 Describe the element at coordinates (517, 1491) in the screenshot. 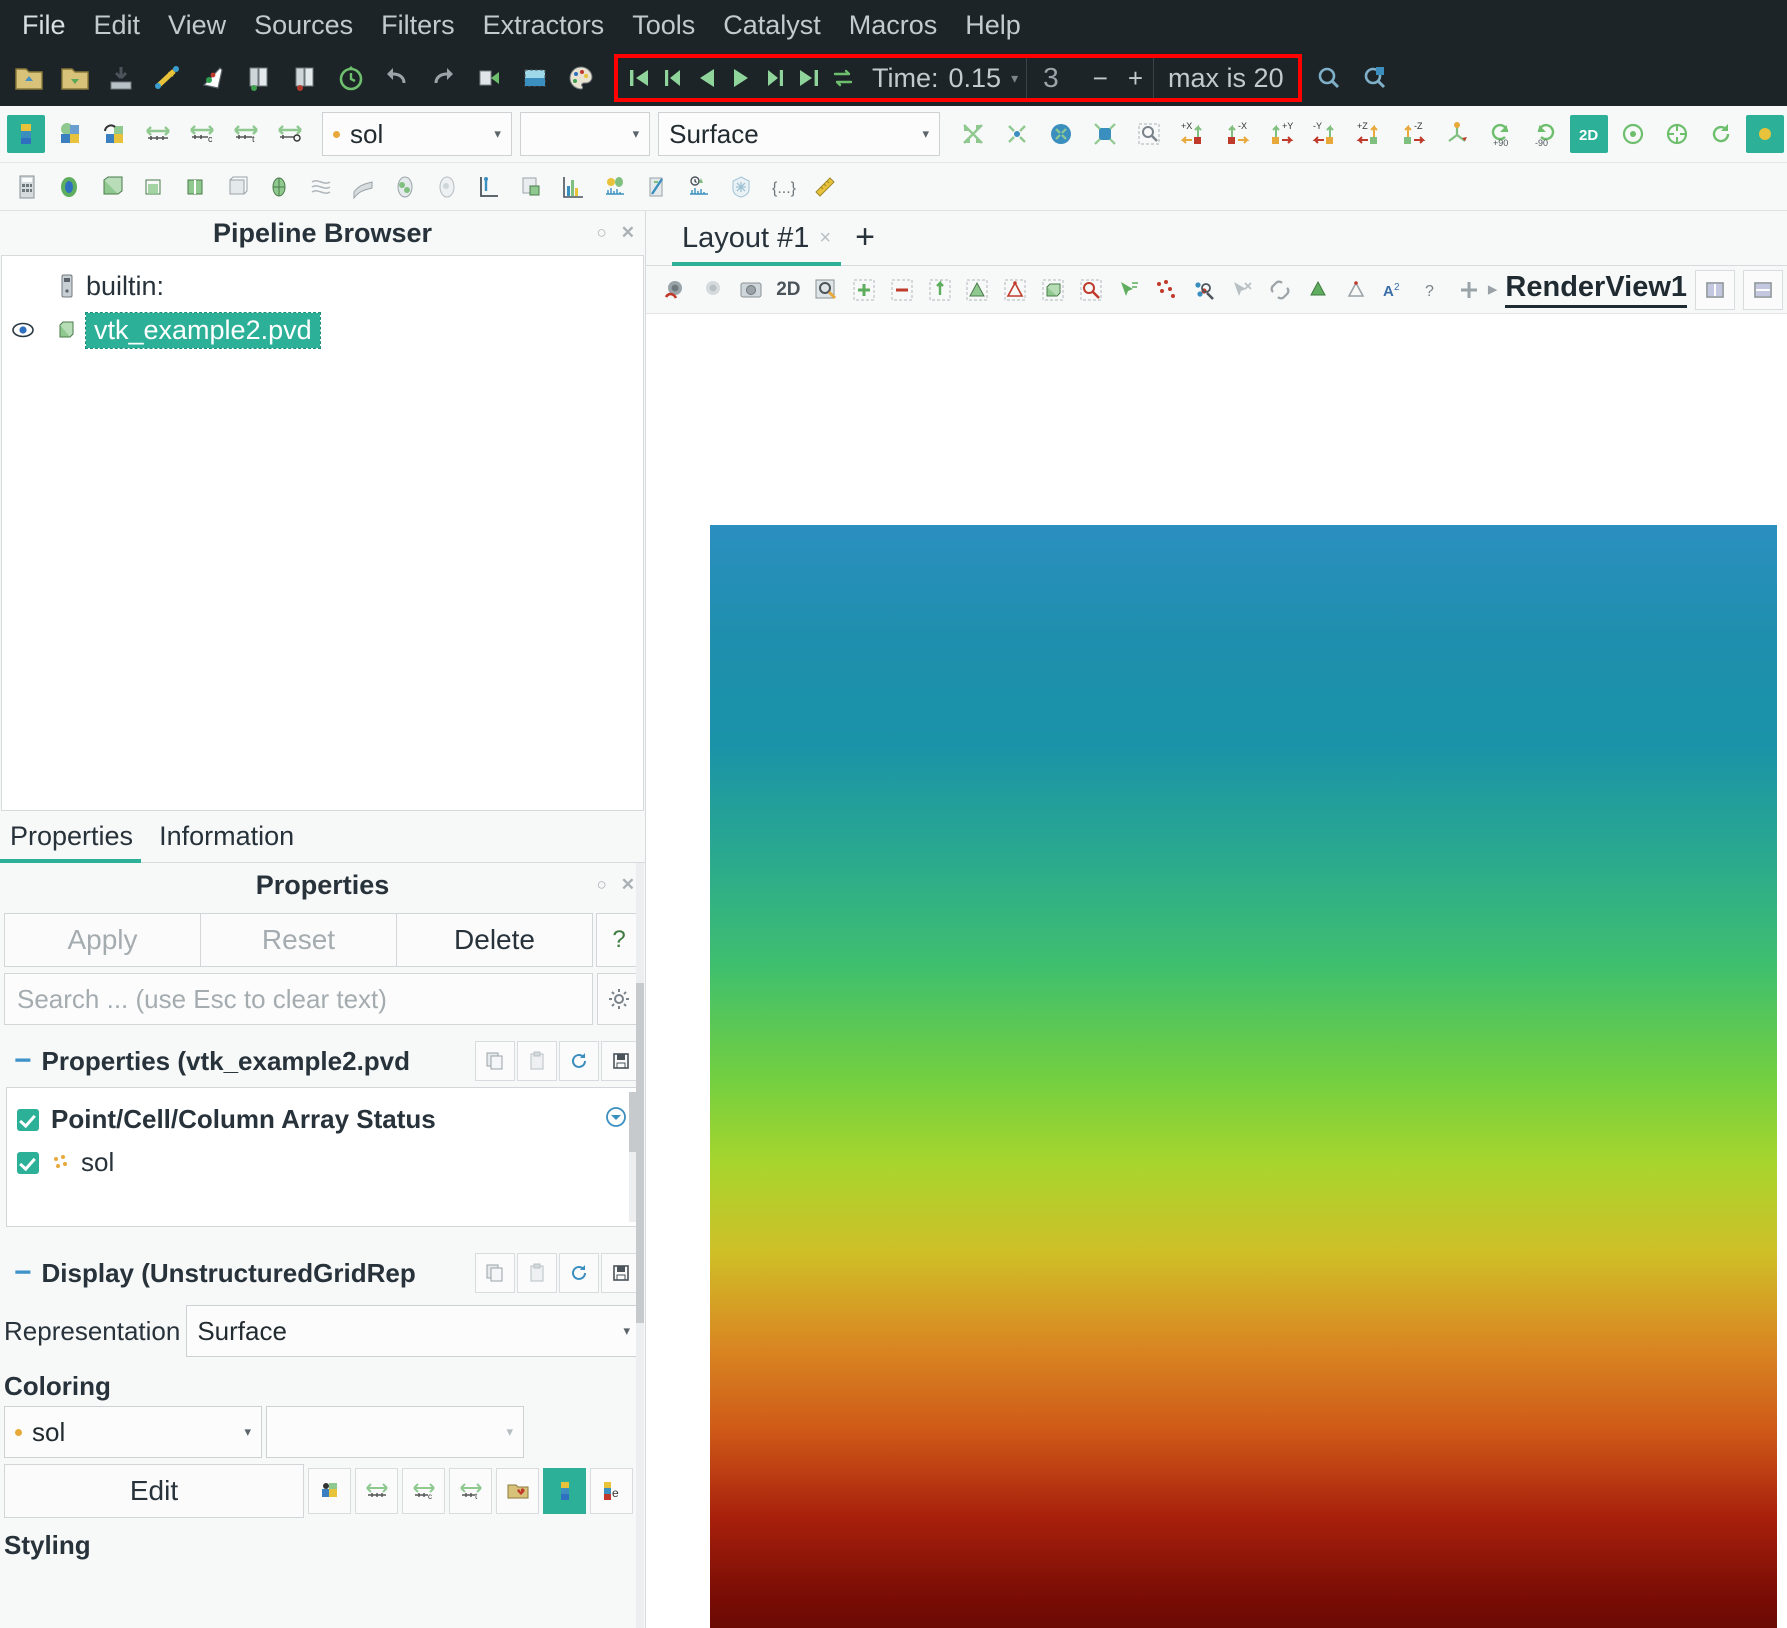

I see `choose-preset-icon` at that location.